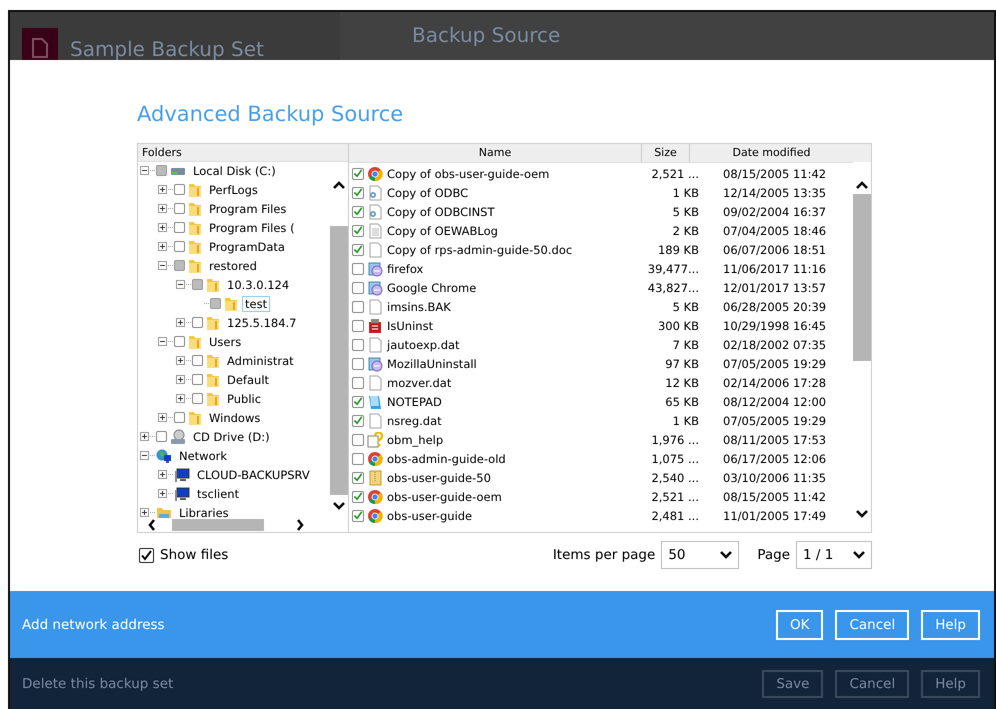 The image size is (996, 709). Describe the element at coordinates (247, 246) in the screenshot. I see `tree-item: ProgramData` at that location.